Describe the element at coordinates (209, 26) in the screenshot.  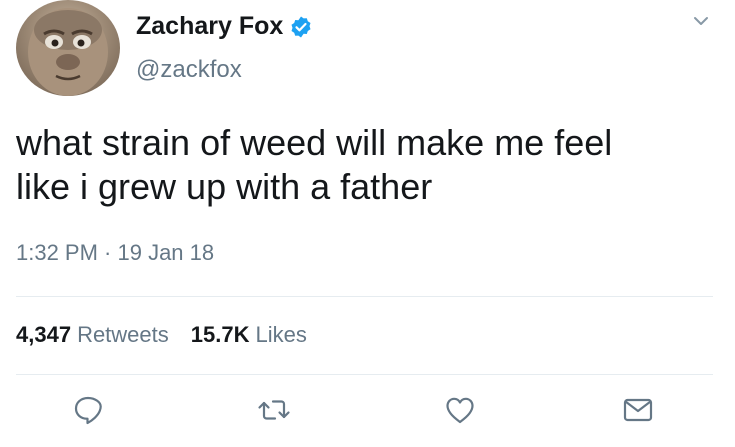
I see `display-name: Zachary Fox` at that location.